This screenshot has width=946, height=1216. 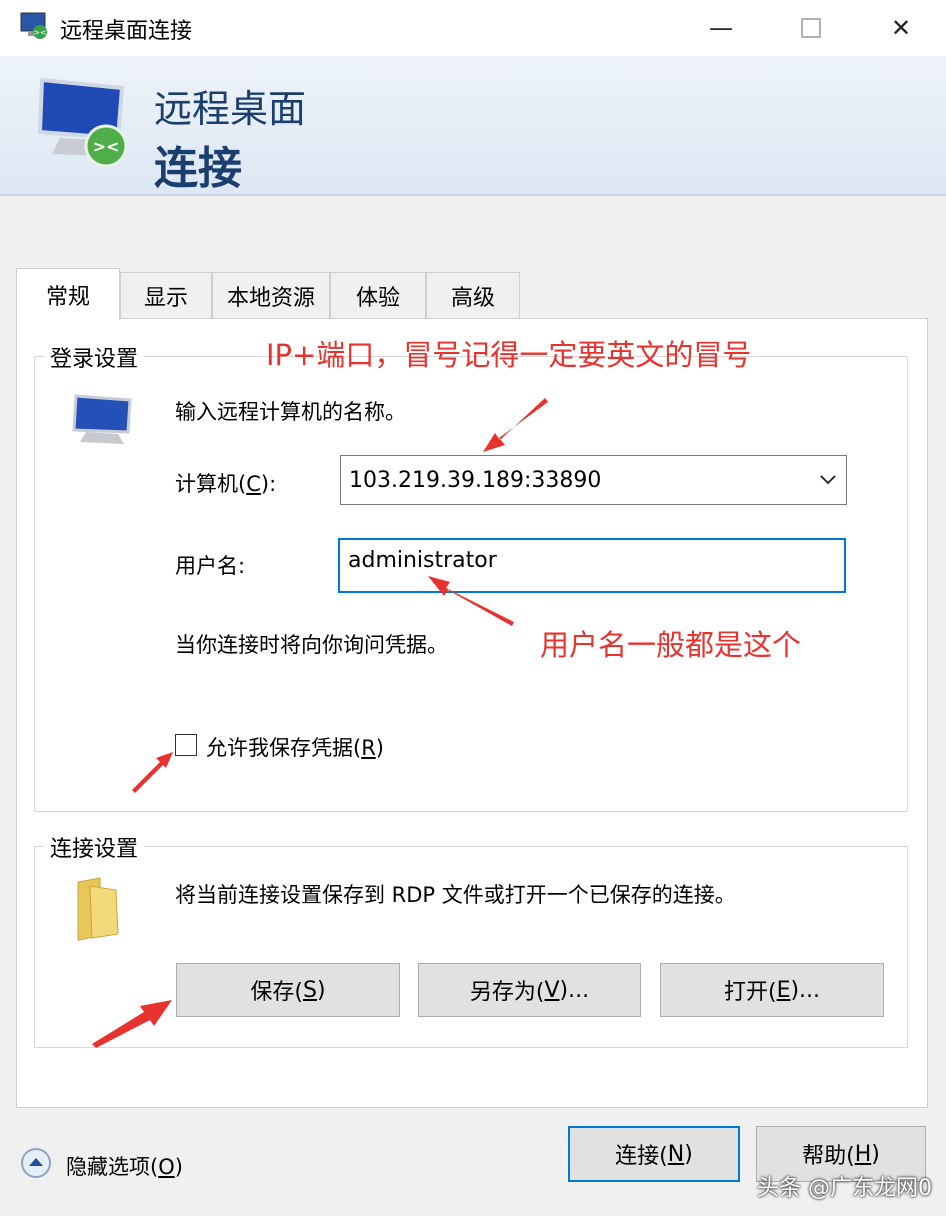 I want to click on close-icon: ✕, so click(x=901, y=28).